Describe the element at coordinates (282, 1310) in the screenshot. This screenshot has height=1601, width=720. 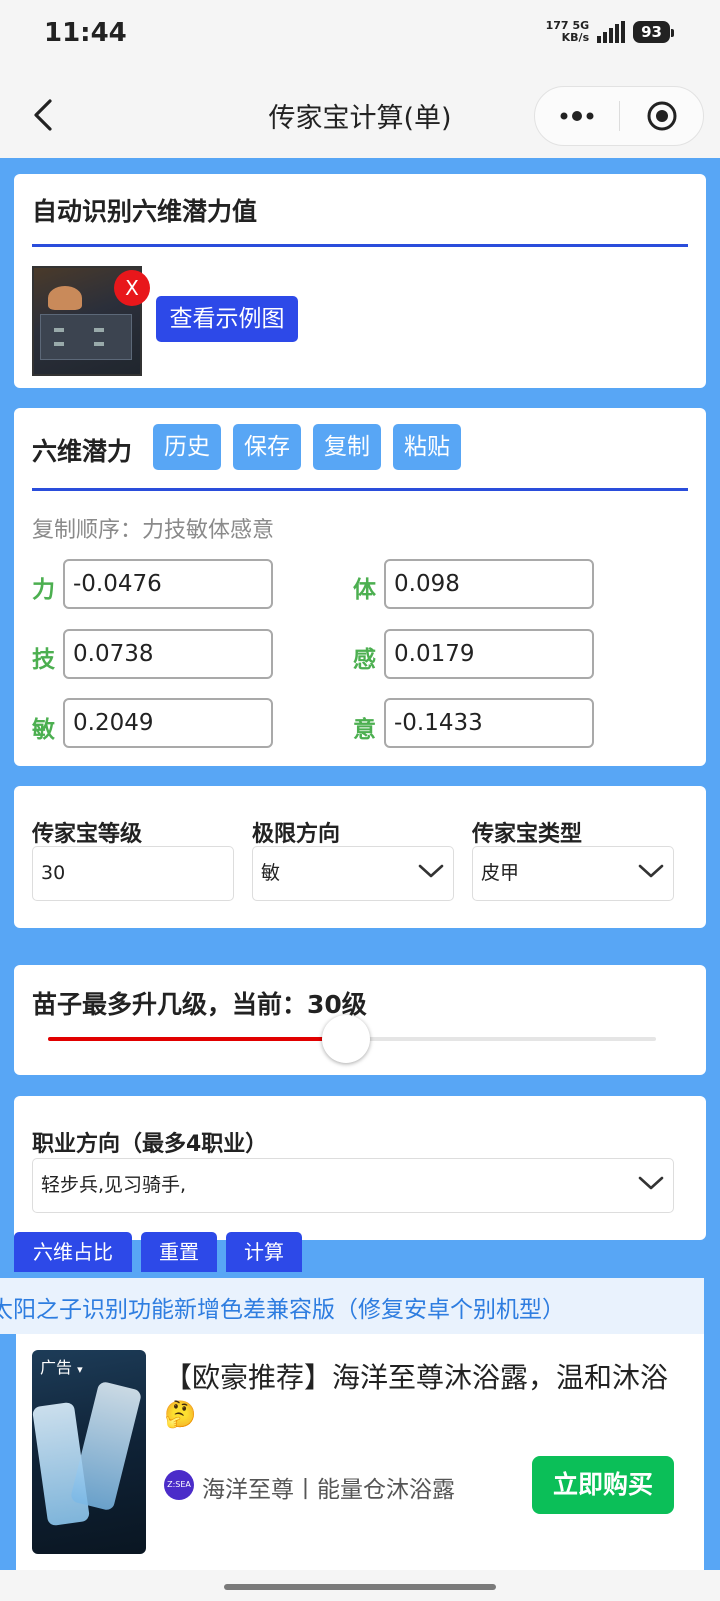
I see `notice-text: 太阳之子识别功能新增色差兼容版（修复安卓个别机型）` at that location.